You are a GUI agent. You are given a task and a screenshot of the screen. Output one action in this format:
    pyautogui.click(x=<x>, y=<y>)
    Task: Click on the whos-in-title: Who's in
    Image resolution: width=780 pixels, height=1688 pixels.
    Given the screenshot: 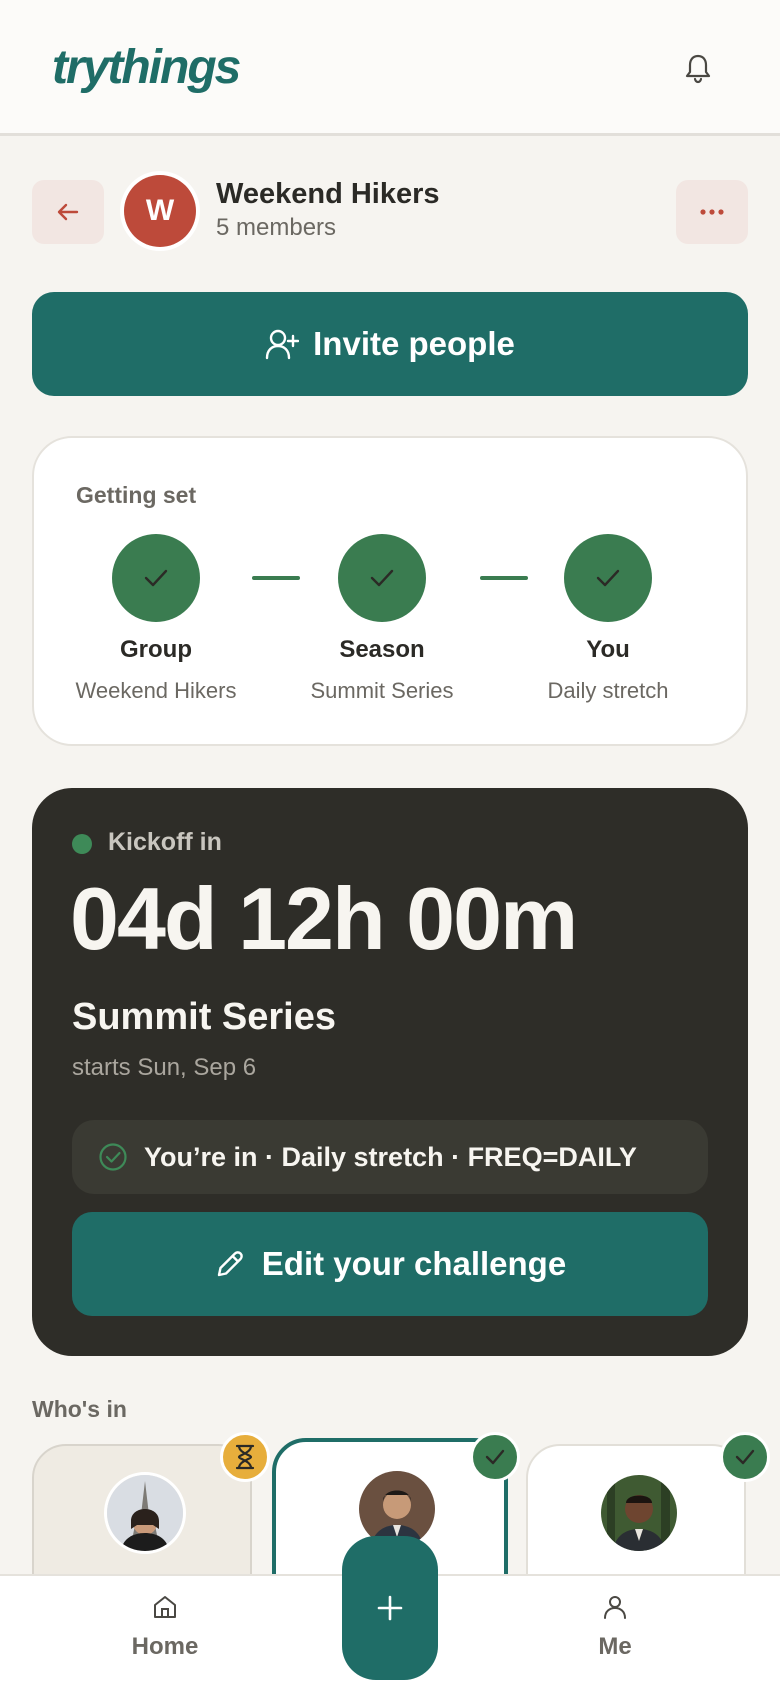 What is the action you would take?
    pyautogui.click(x=79, y=1409)
    